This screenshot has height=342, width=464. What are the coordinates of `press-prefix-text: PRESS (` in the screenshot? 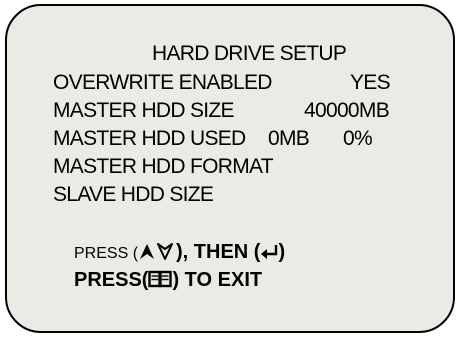 It's located at (106, 253).